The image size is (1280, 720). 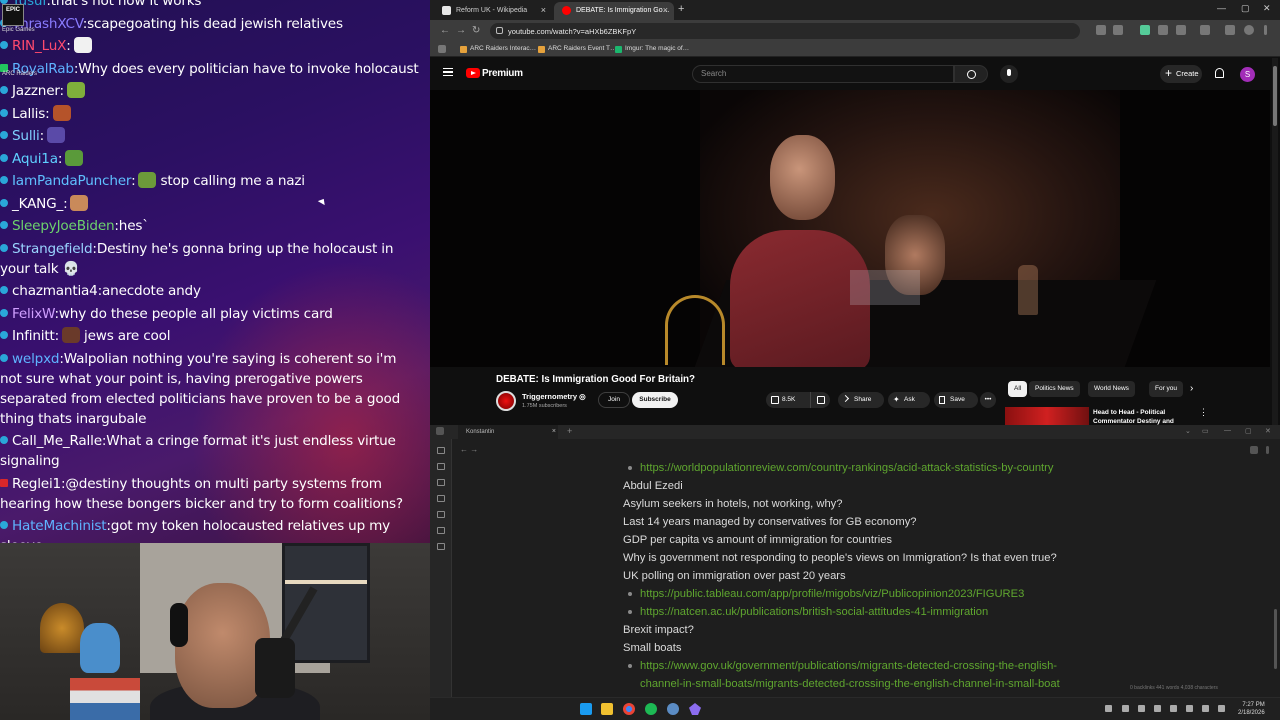 I want to click on back-icon: ←, so click(x=445, y=30).